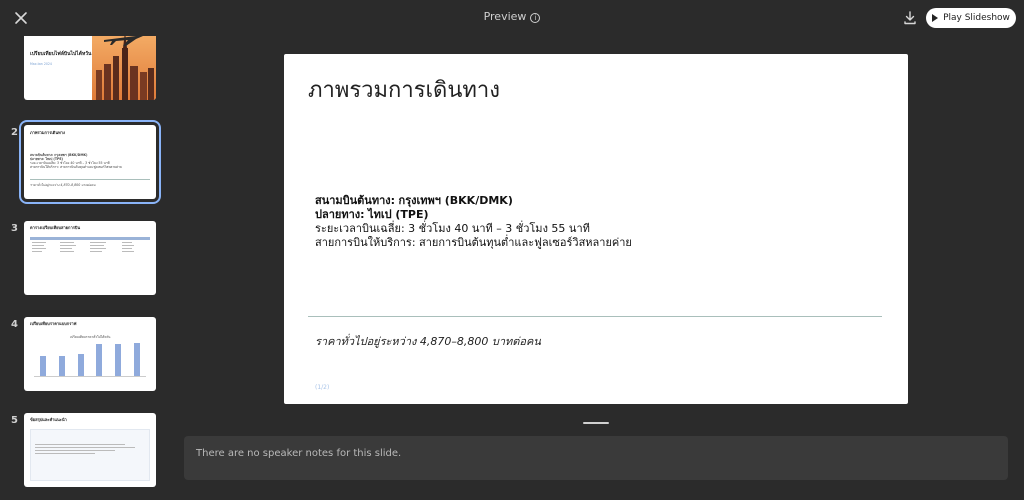  I want to click on play-slideshow-button: Play Slideshow, so click(971, 18).